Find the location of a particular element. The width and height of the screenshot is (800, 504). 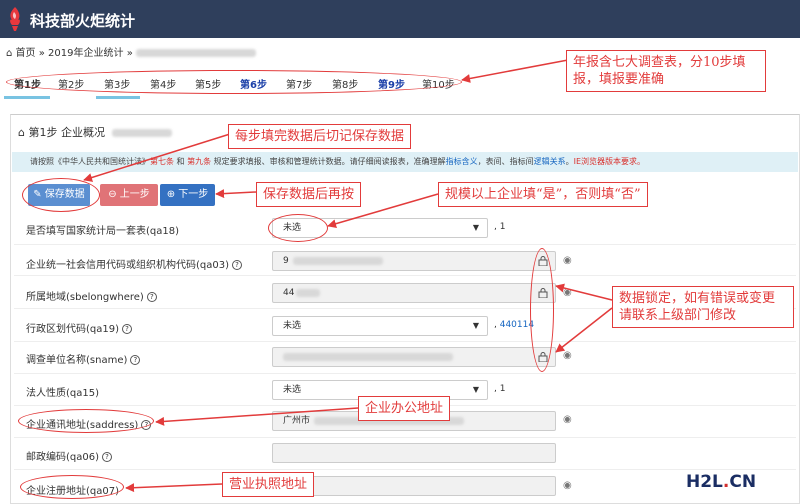

belongwhere-label: 所属地域(sbelongwhere)? is located at coordinates (91, 295).